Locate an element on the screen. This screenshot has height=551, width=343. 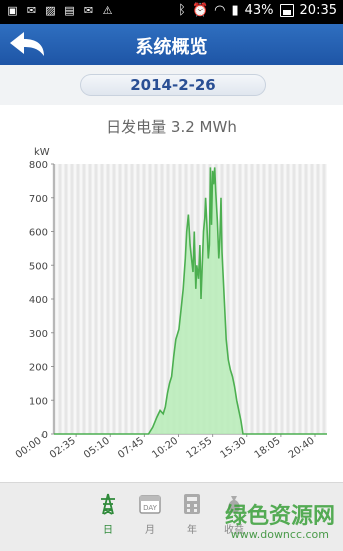
tab-year: 年 is located at coordinates (192, 514).